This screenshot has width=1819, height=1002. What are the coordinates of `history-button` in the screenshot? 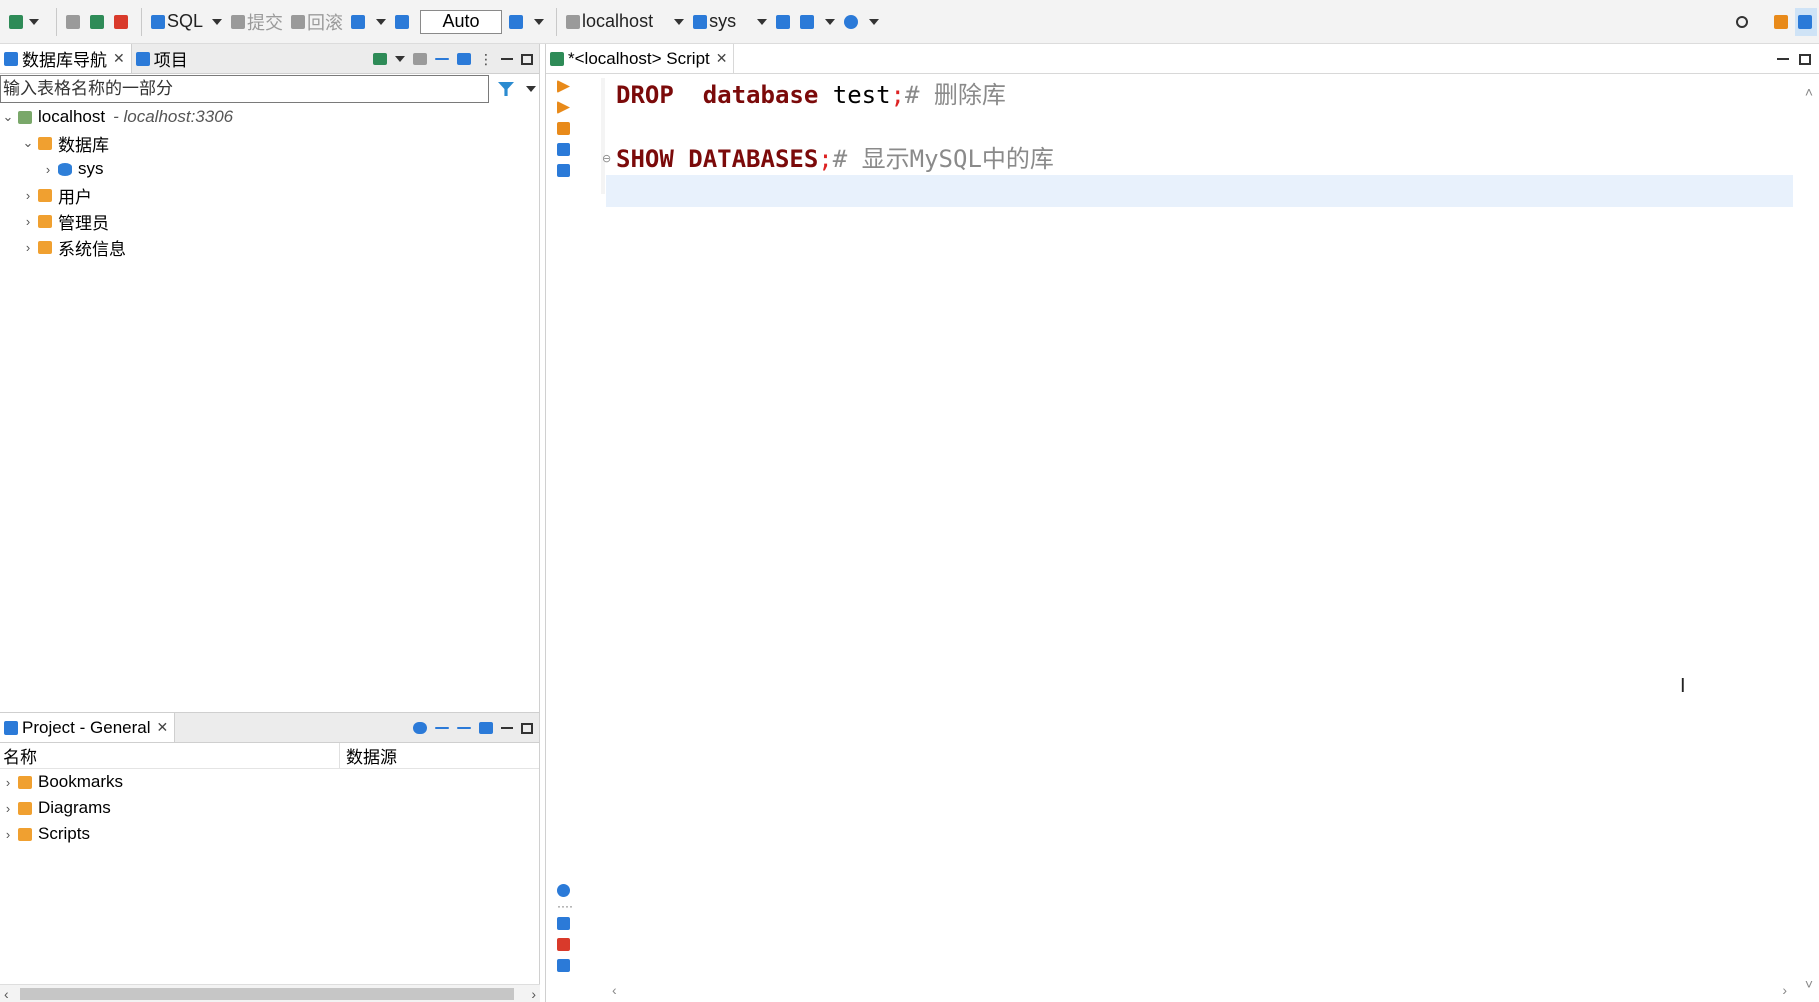 It's located at (517, 22).